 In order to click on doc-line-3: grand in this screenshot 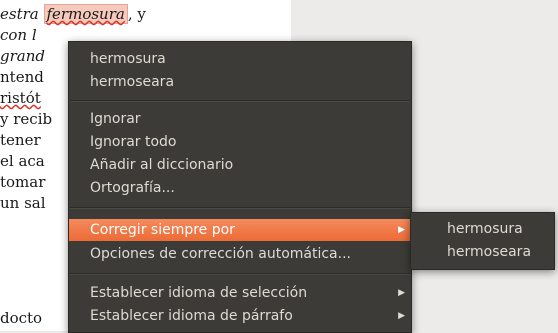, I will do `click(22, 56)`.